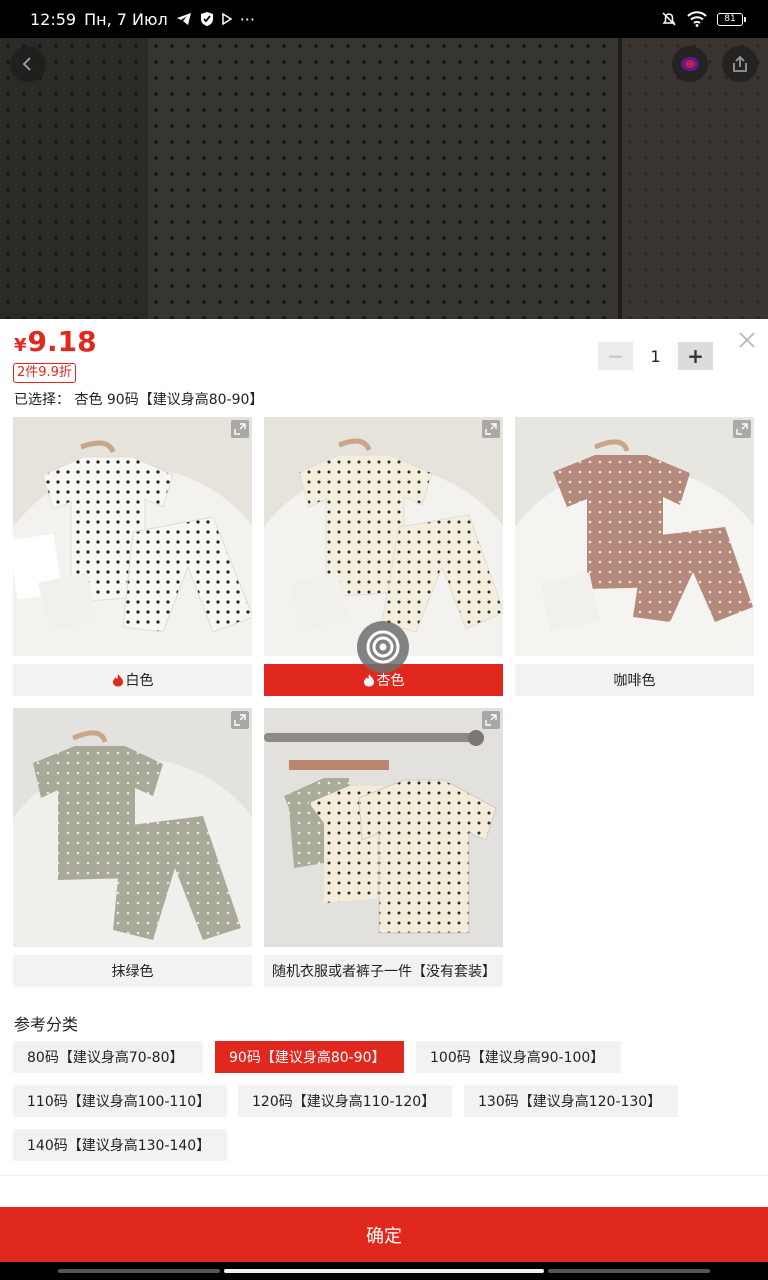  What do you see at coordinates (53, 19) in the screenshot?
I see `clock: 12:59` at bounding box center [53, 19].